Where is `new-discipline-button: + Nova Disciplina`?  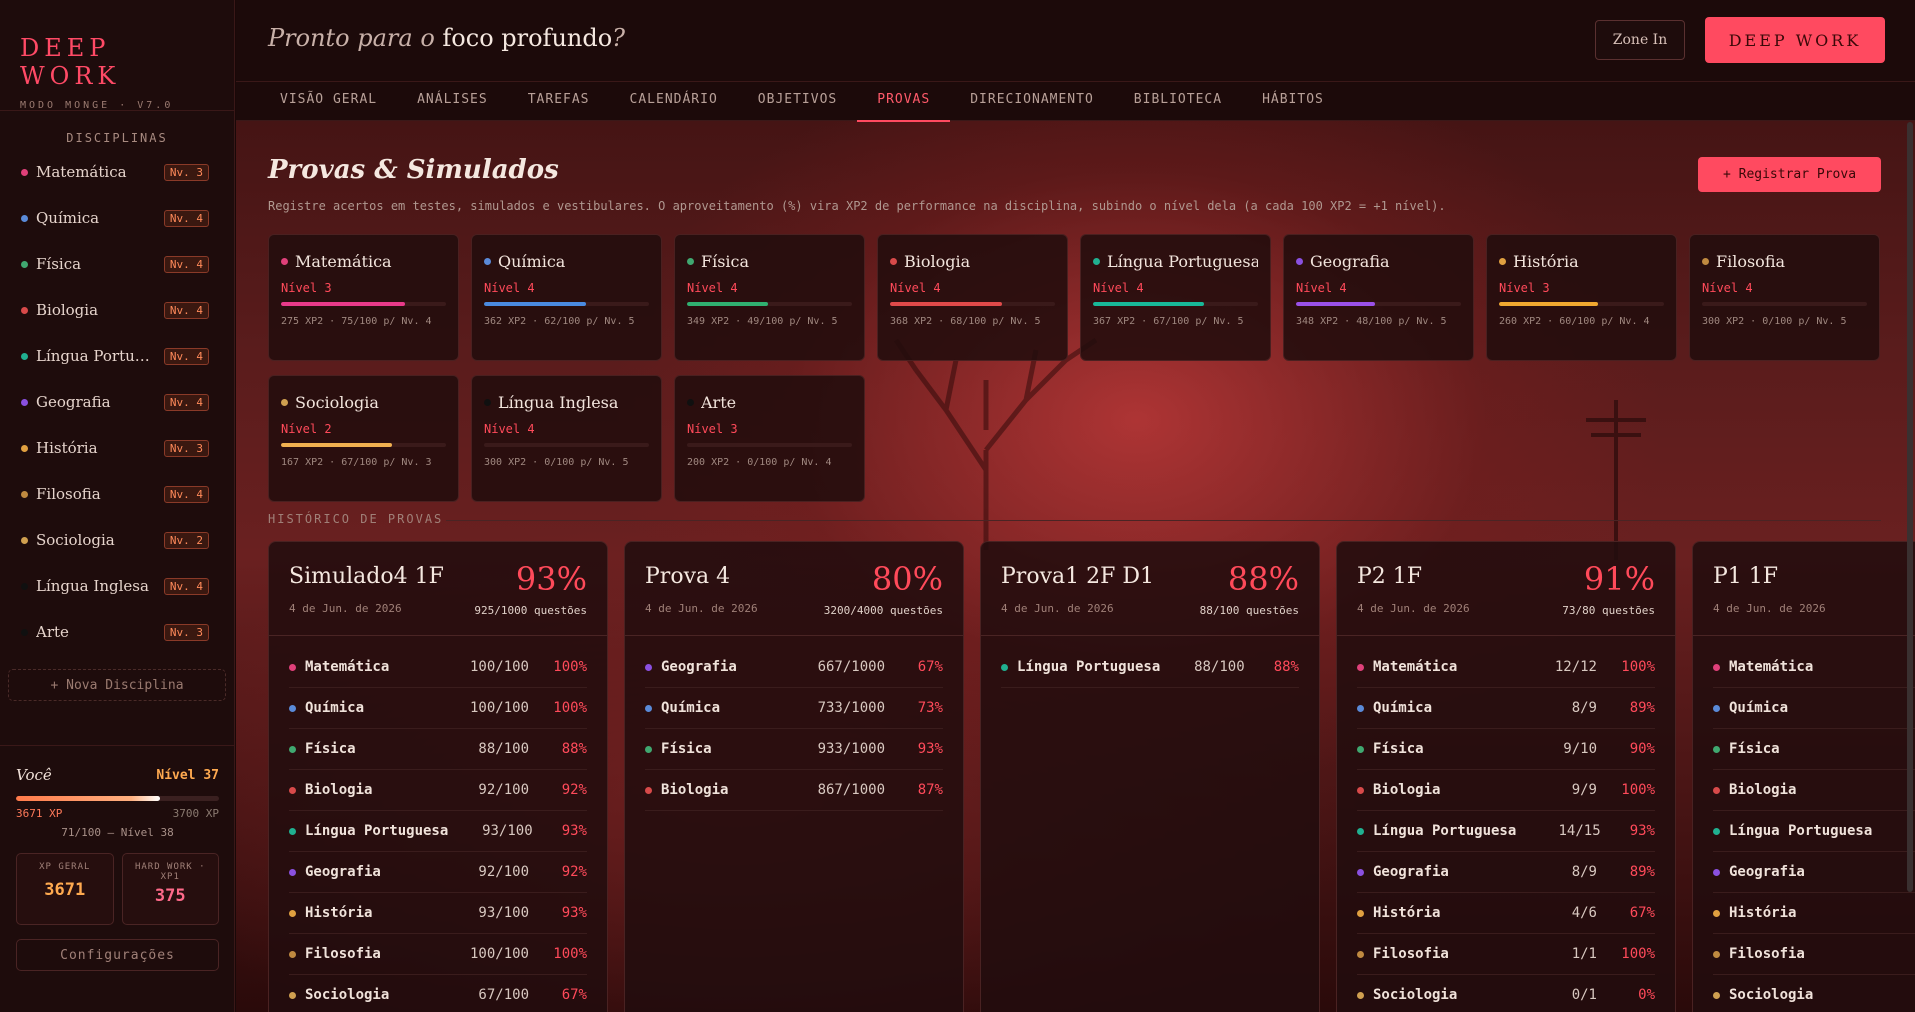
new-discipline-button: + Nova Disciplina is located at coordinates (117, 685).